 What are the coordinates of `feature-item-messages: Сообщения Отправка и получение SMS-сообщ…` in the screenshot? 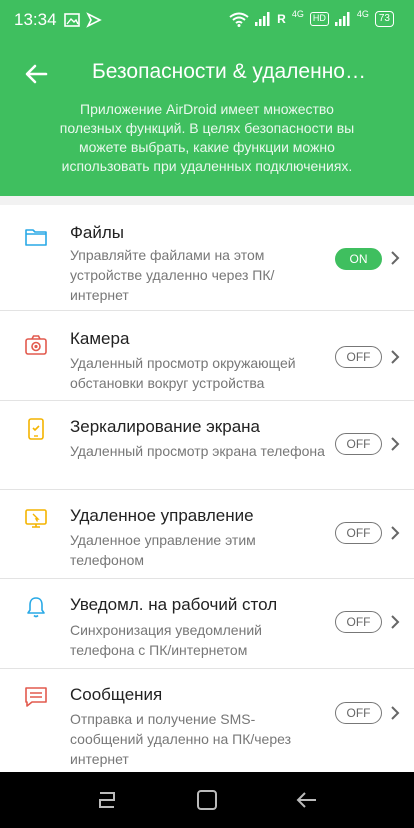 It's located at (207, 720).